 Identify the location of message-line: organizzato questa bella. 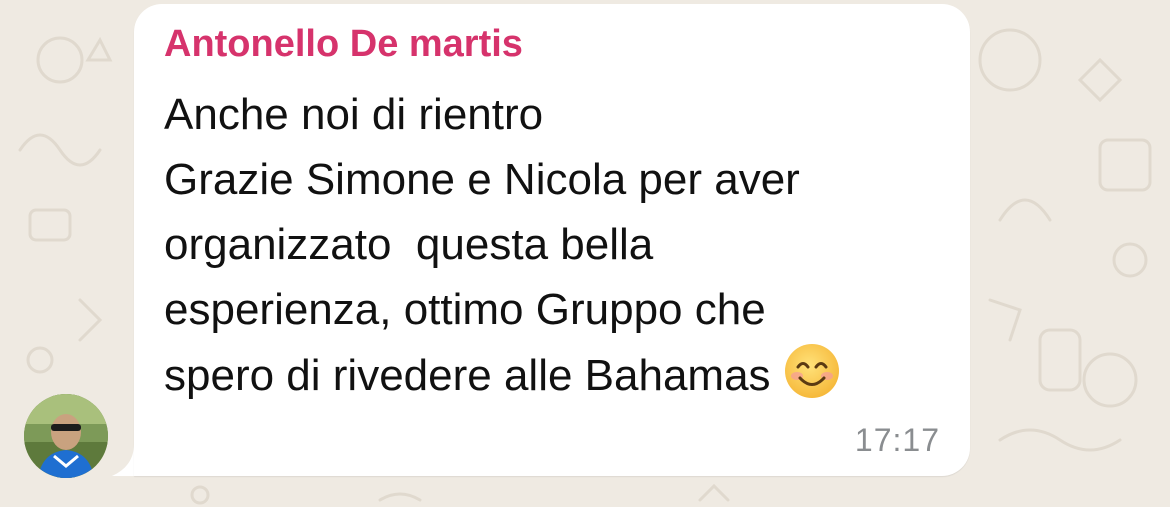
(409, 244).